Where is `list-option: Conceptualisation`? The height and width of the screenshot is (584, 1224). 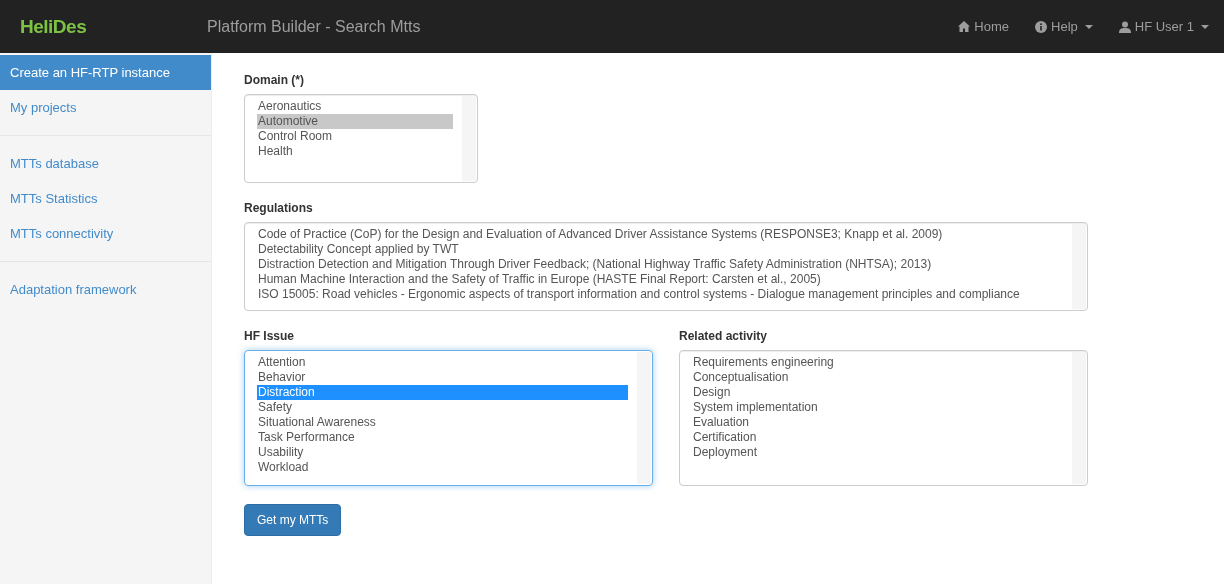
list-option: Conceptualisation is located at coordinates (877, 377).